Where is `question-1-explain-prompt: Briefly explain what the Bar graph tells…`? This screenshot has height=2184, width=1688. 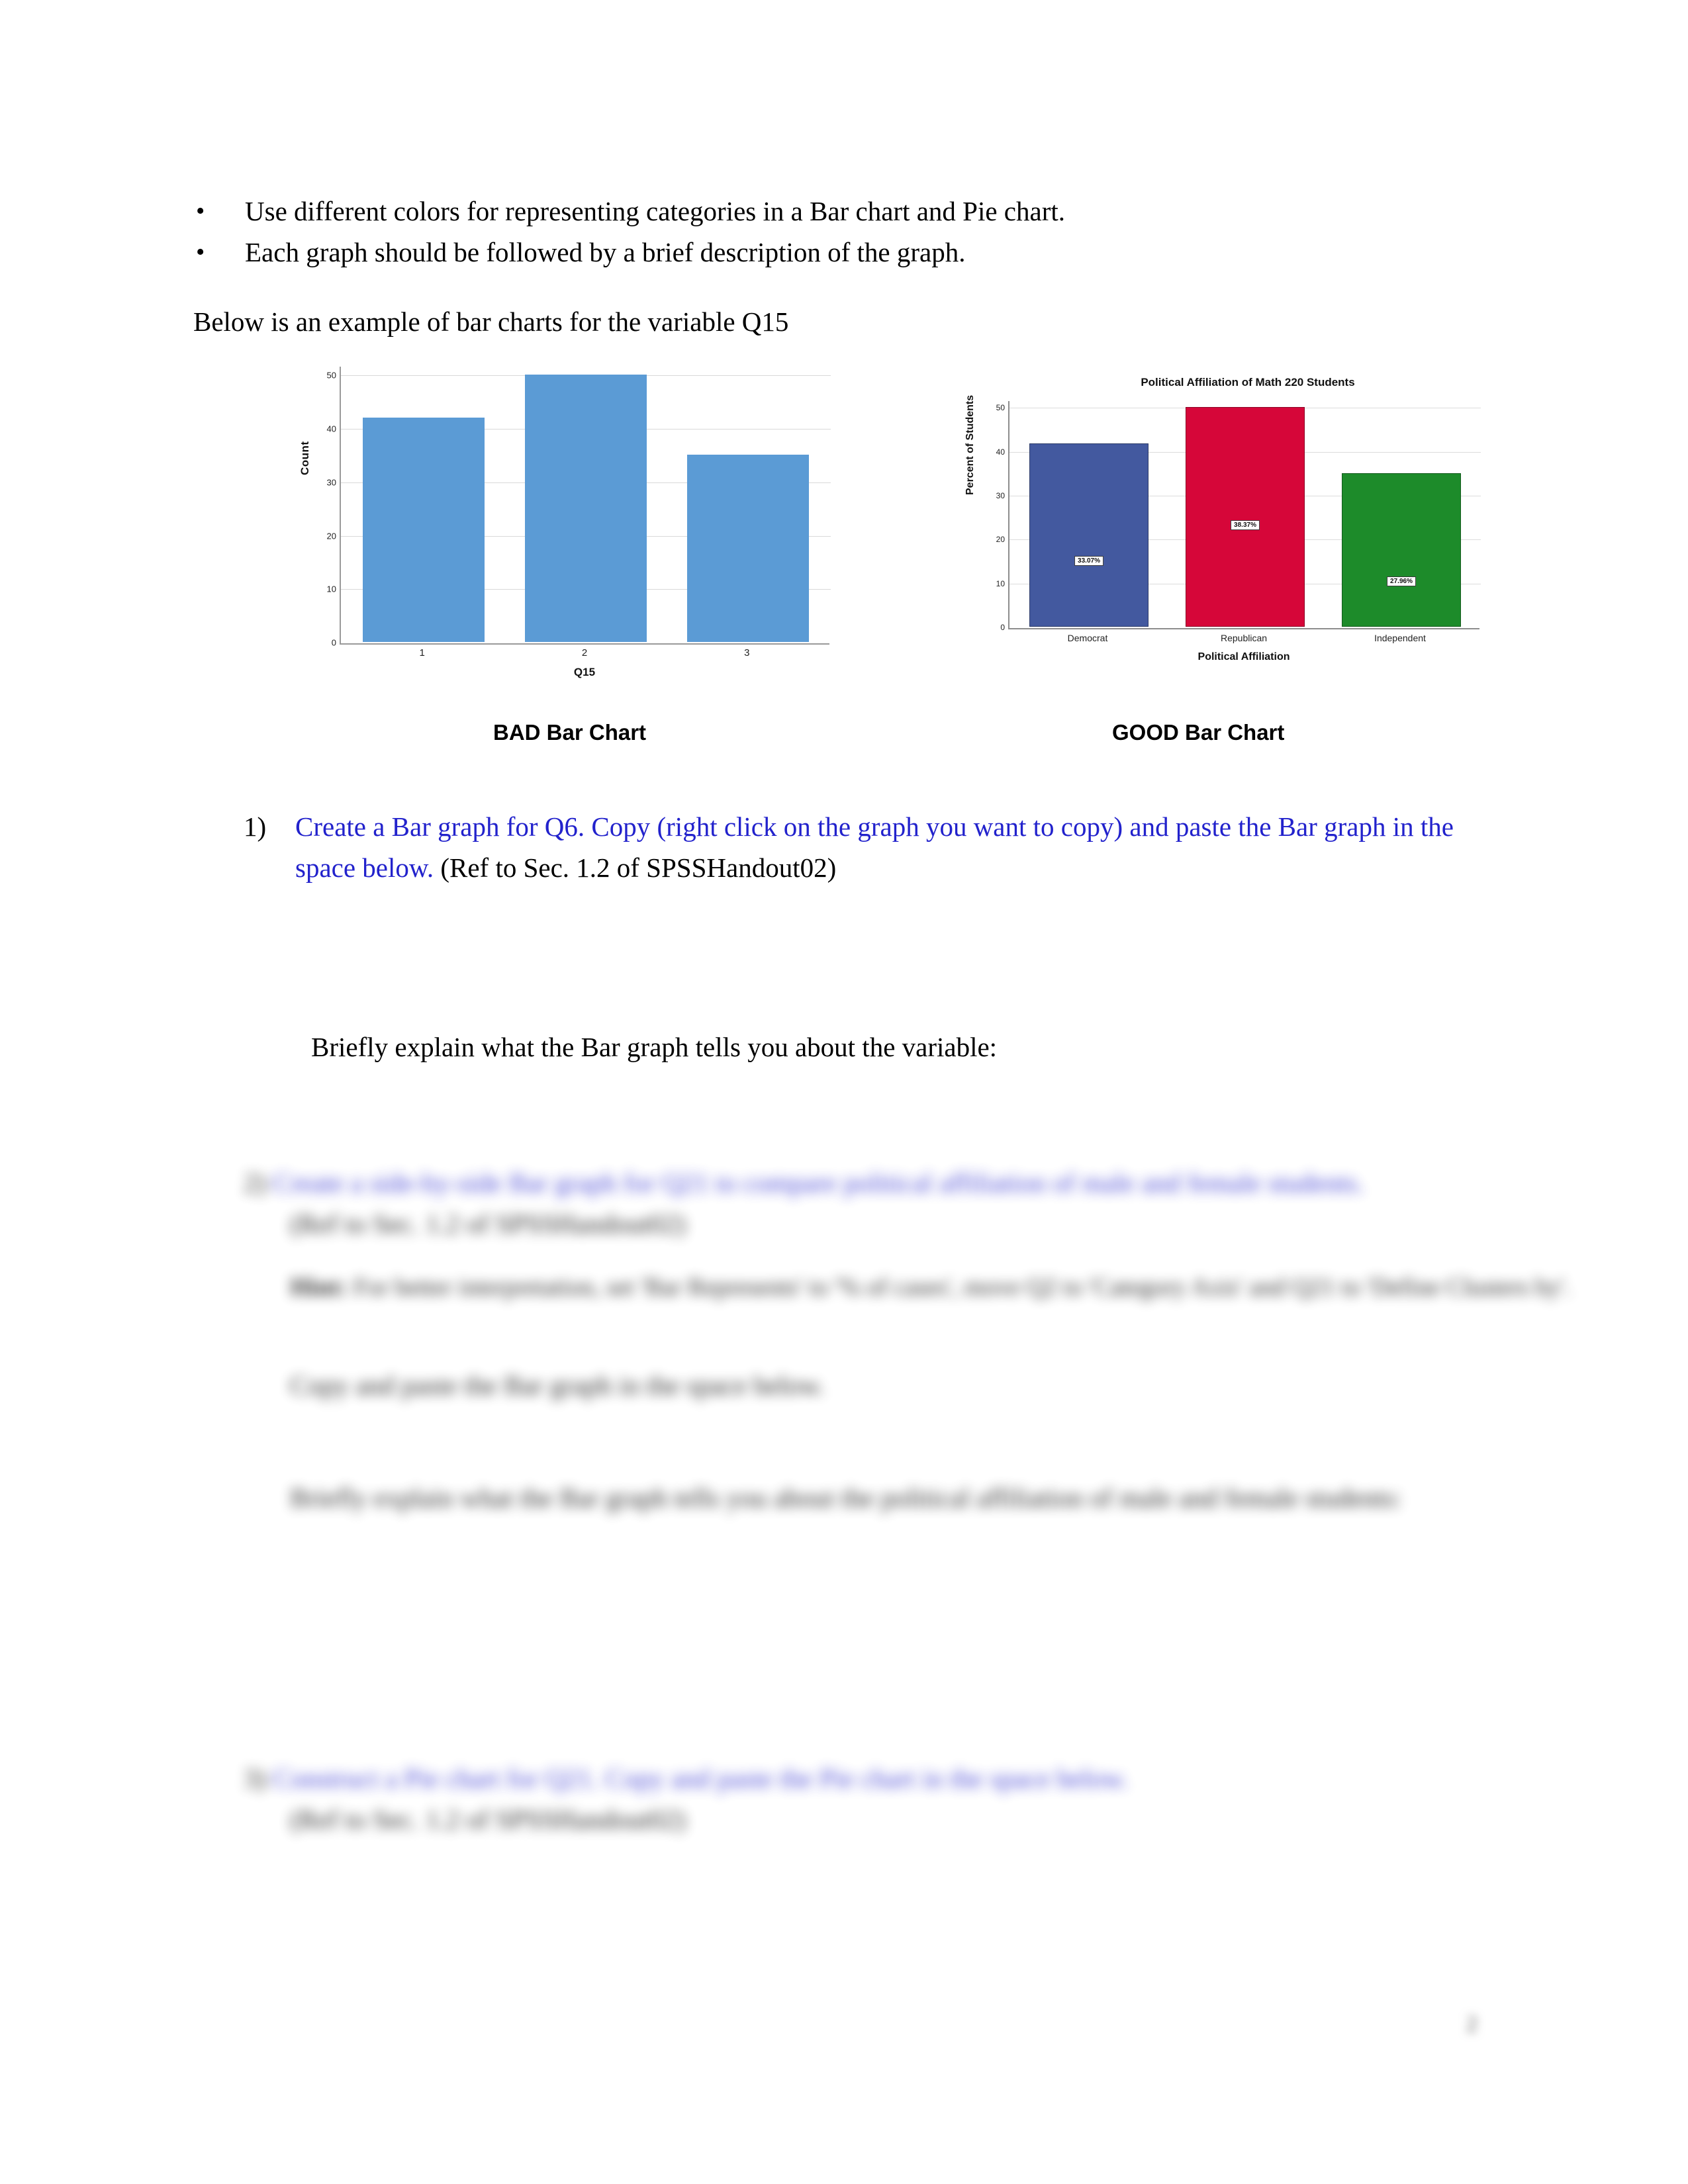 question-1-explain-prompt: Briefly explain what the Bar graph tells… is located at coordinates (654, 1047).